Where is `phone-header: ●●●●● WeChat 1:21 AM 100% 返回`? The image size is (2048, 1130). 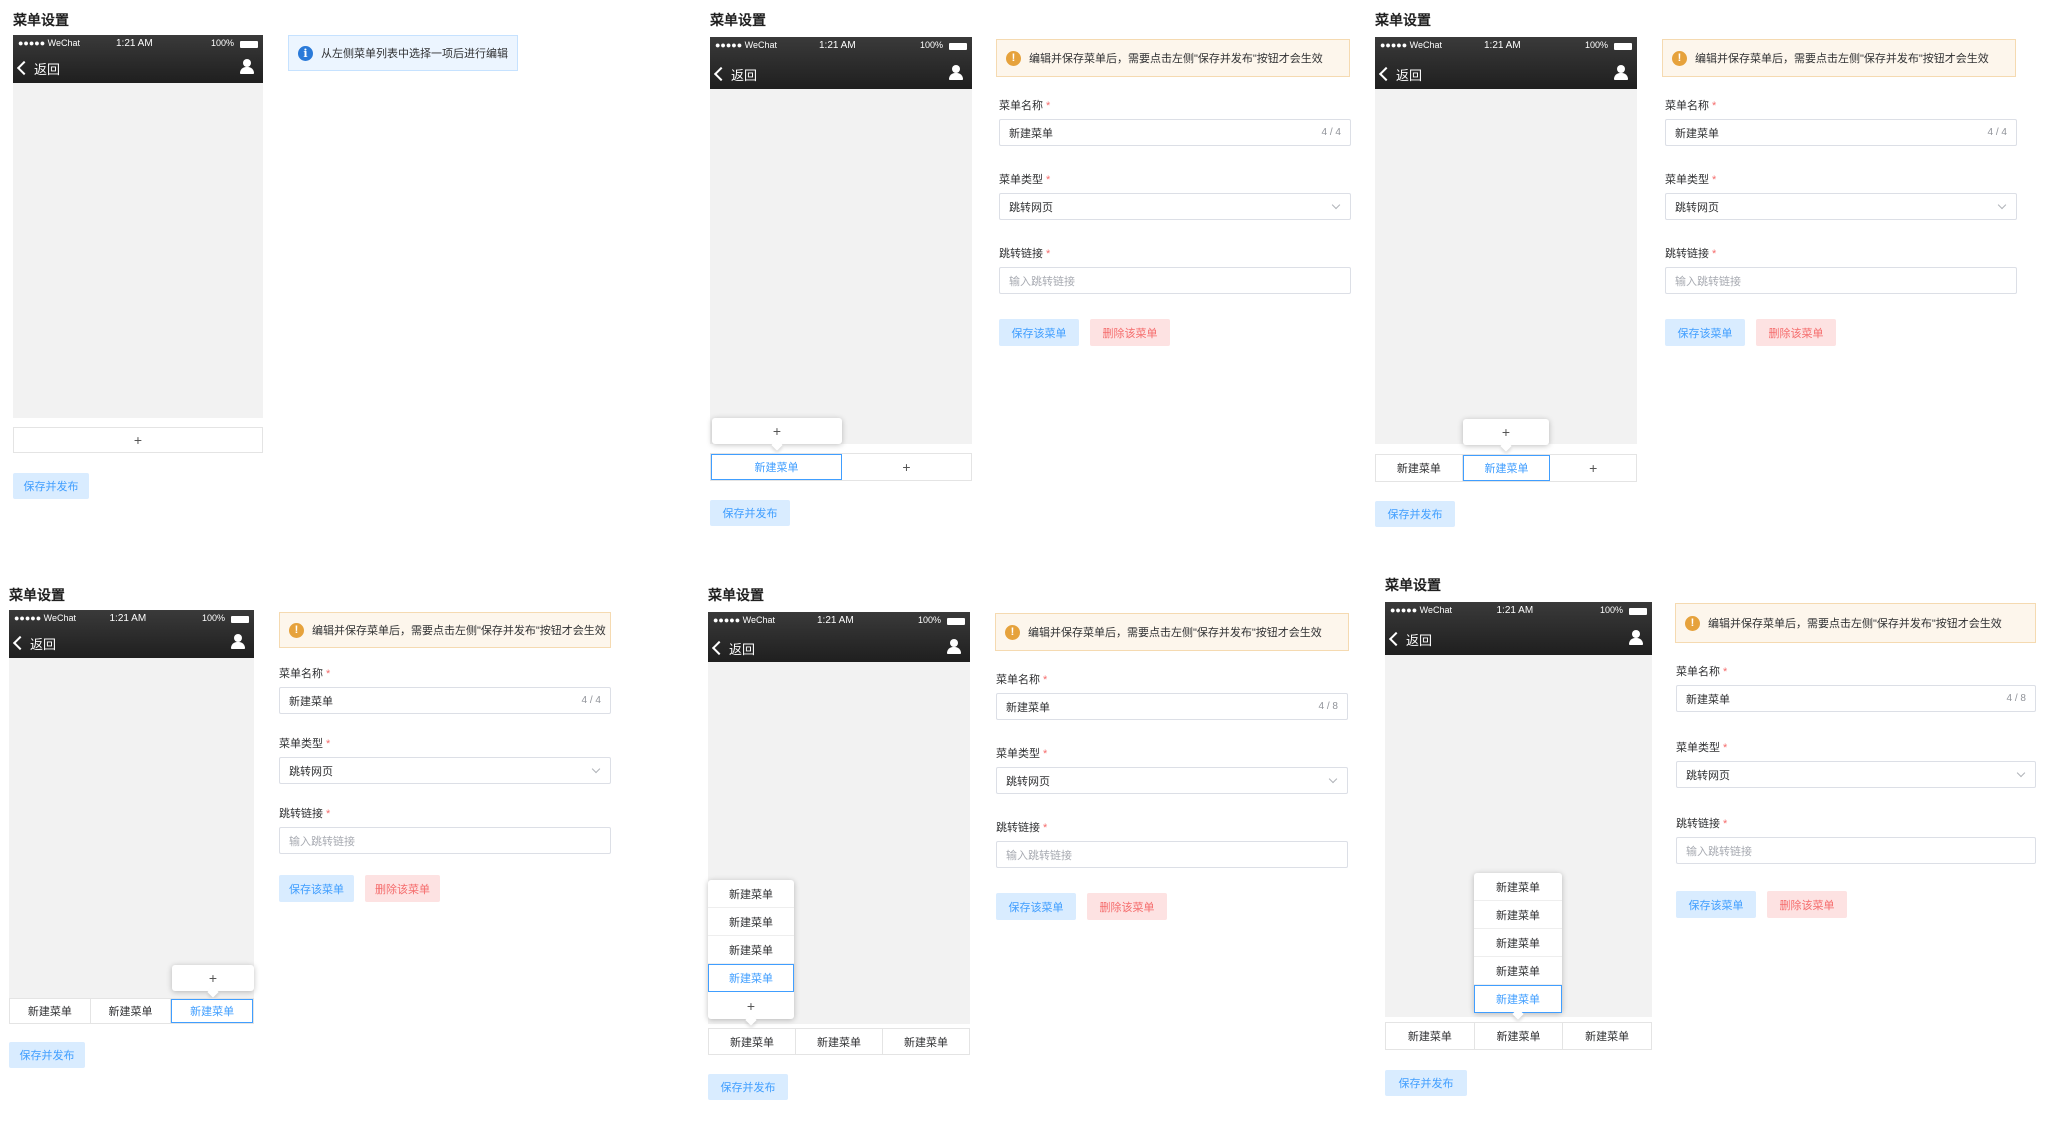 phone-header: ●●●●● WeChat 1:21 AM 100% 返回 is located at coordinates (131, 634).